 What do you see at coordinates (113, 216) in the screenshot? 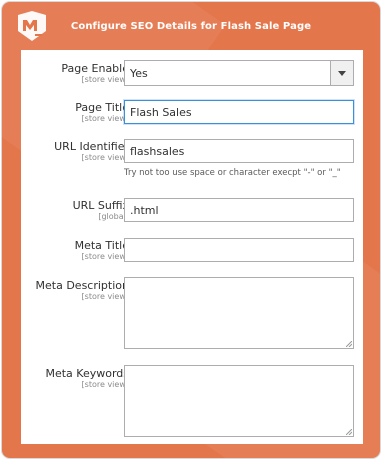
I see `url-suffix-scope: [global]` at bounding box center [113, 216].